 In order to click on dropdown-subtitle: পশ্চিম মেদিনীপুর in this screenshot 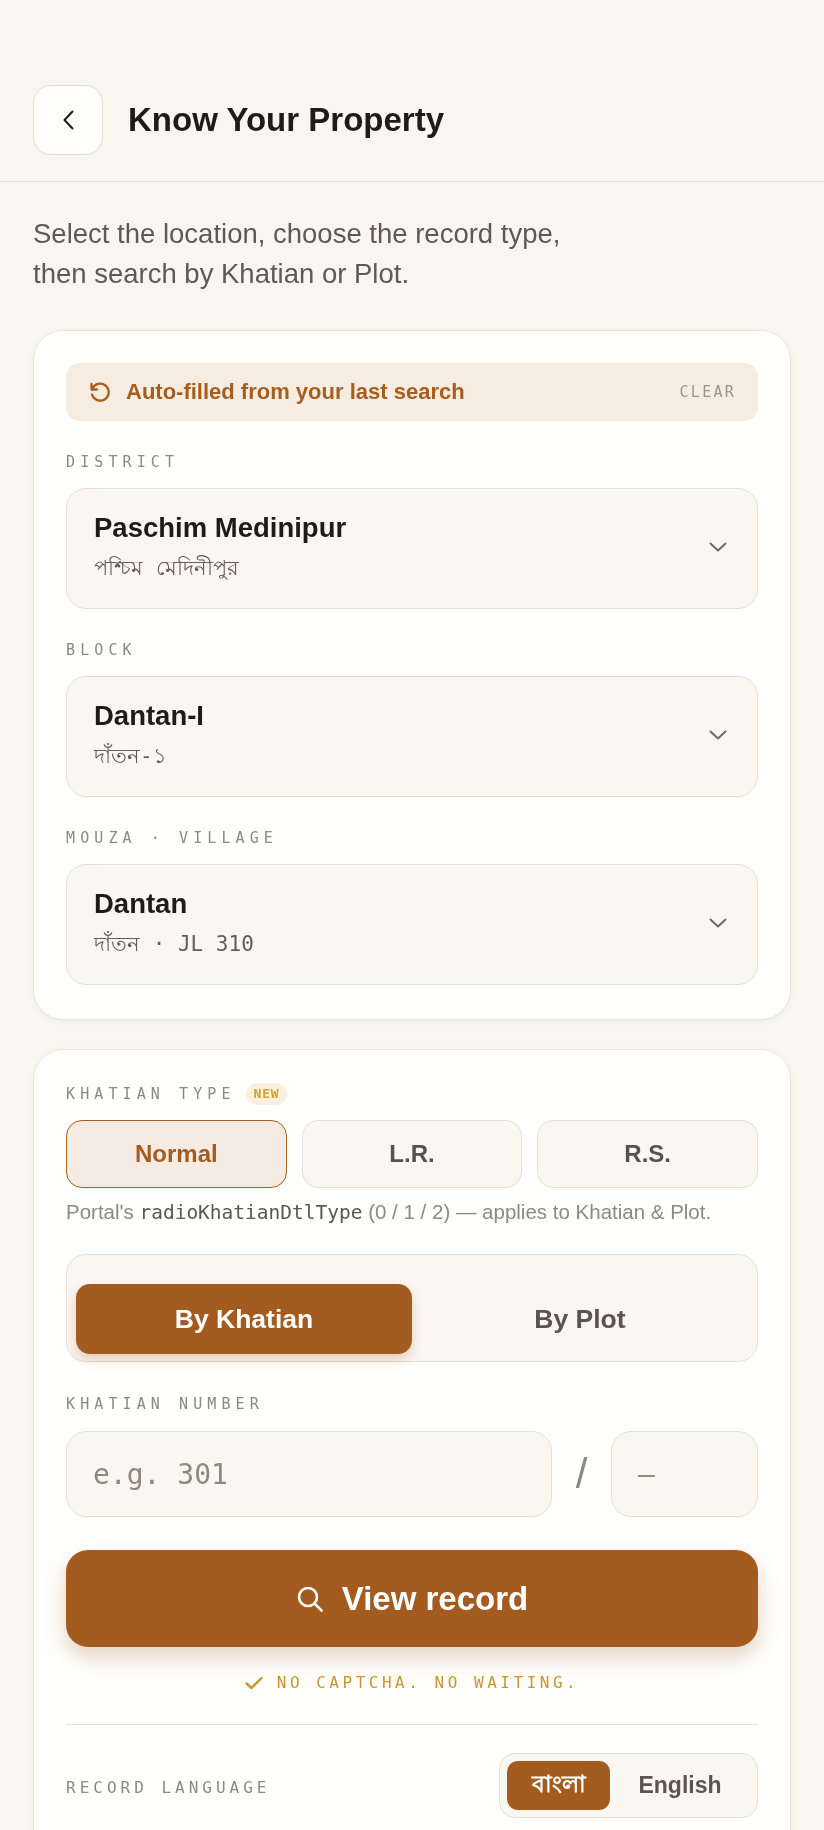, I will do `click(166, 568)`.